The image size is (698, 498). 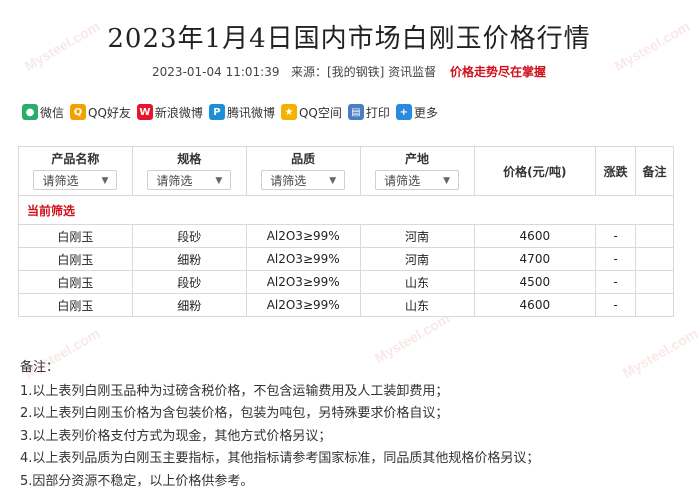 What do you see at coordinates (303, 180) in the screenshot?
I see `filter-quality-select: 请筛选 ▼` at bounding box center [303, 180].